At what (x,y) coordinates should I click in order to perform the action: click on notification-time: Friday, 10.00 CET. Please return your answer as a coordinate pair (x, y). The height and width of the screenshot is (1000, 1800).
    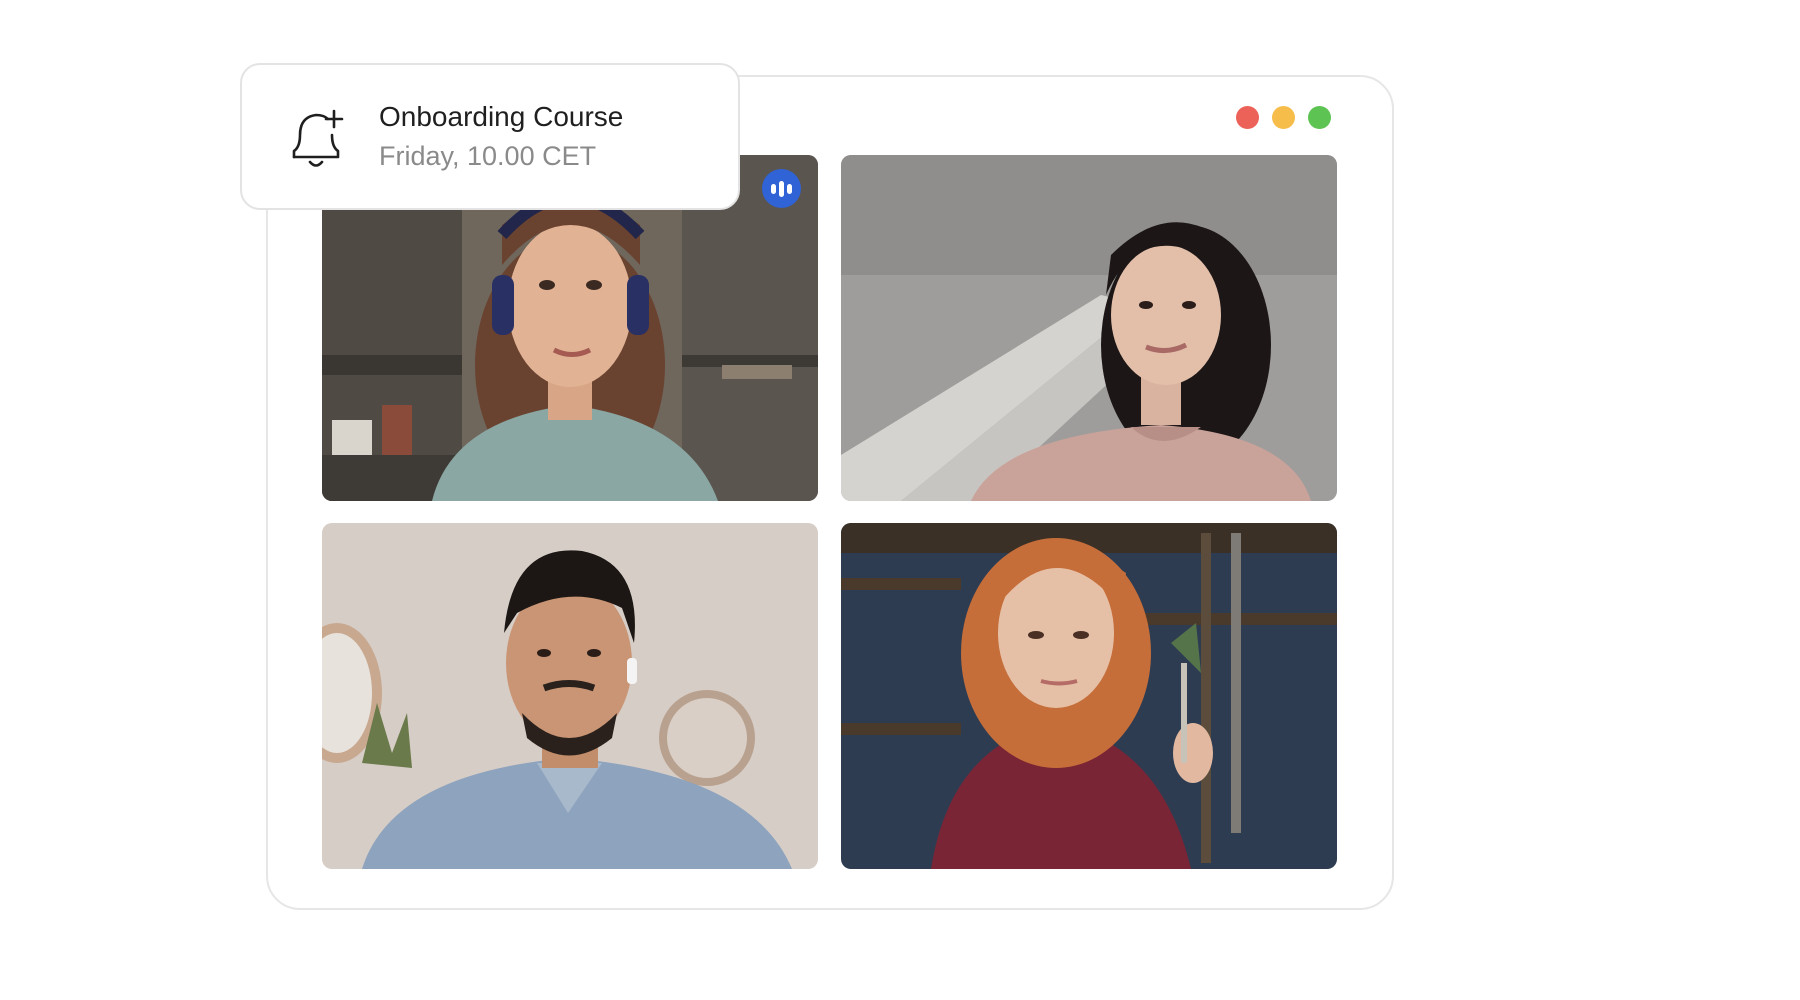
    Looking at the image, I should click on (488, 156).